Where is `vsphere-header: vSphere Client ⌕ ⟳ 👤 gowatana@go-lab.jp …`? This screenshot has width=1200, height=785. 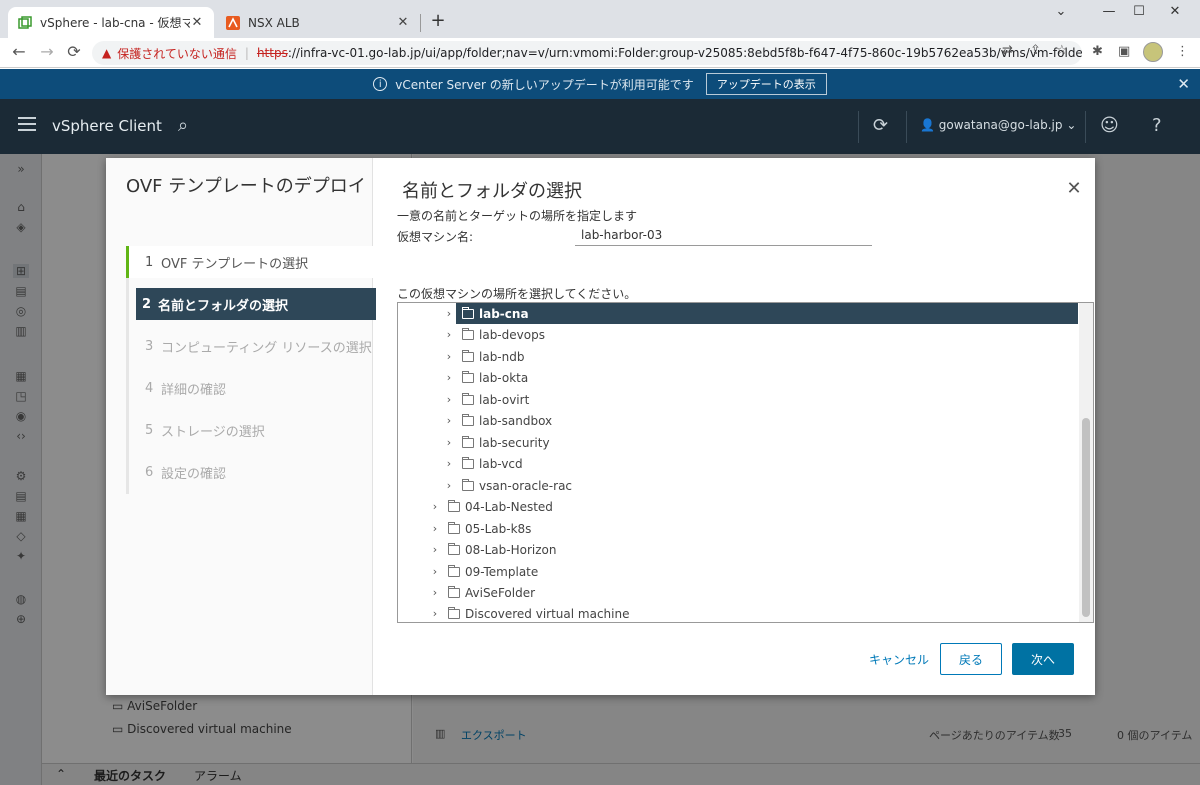
vsphere-header: vSphere Client ⌕ ⟳ 👤 gowatana@go-lab.jp … is located at coordinates (600, 126).